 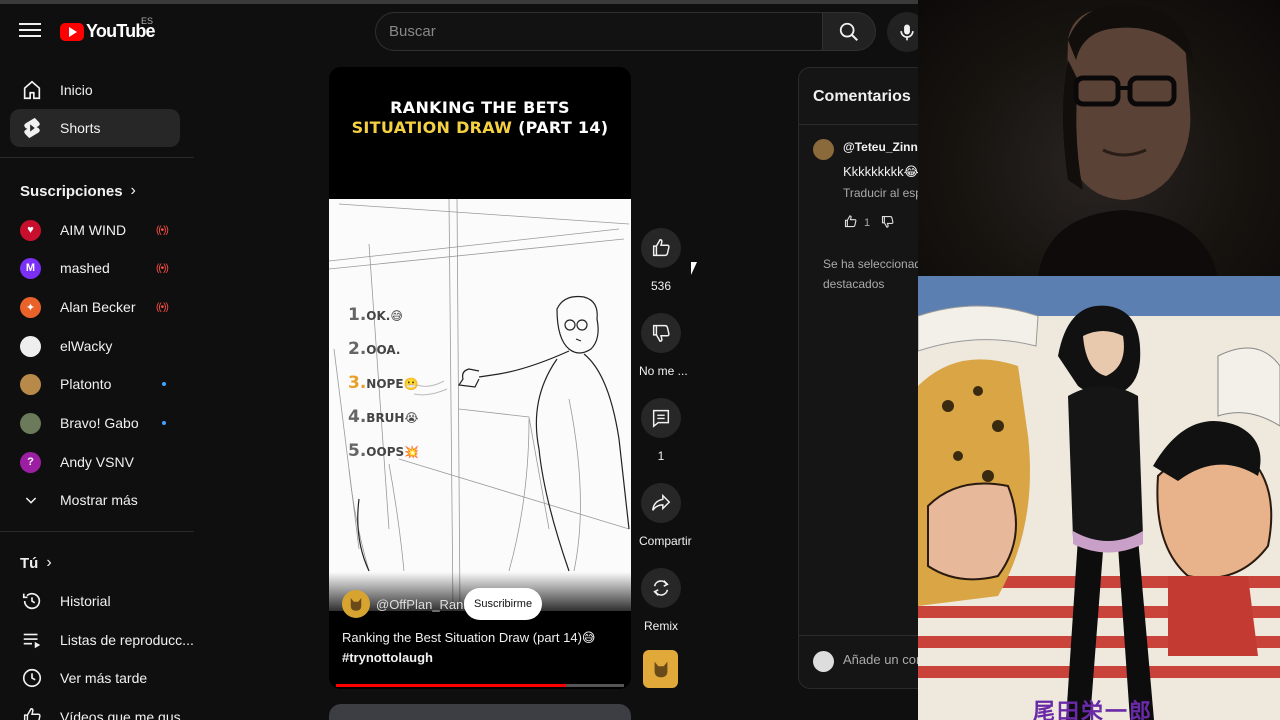 I want to click on share-action: Compartir, so click(x=665, y=515).